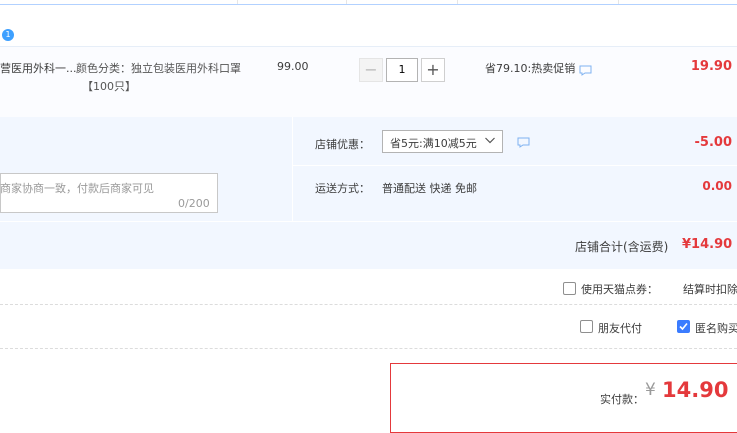 The image size is (737, 433). I want to click on coupon-comment-icon, so click(523, 142).